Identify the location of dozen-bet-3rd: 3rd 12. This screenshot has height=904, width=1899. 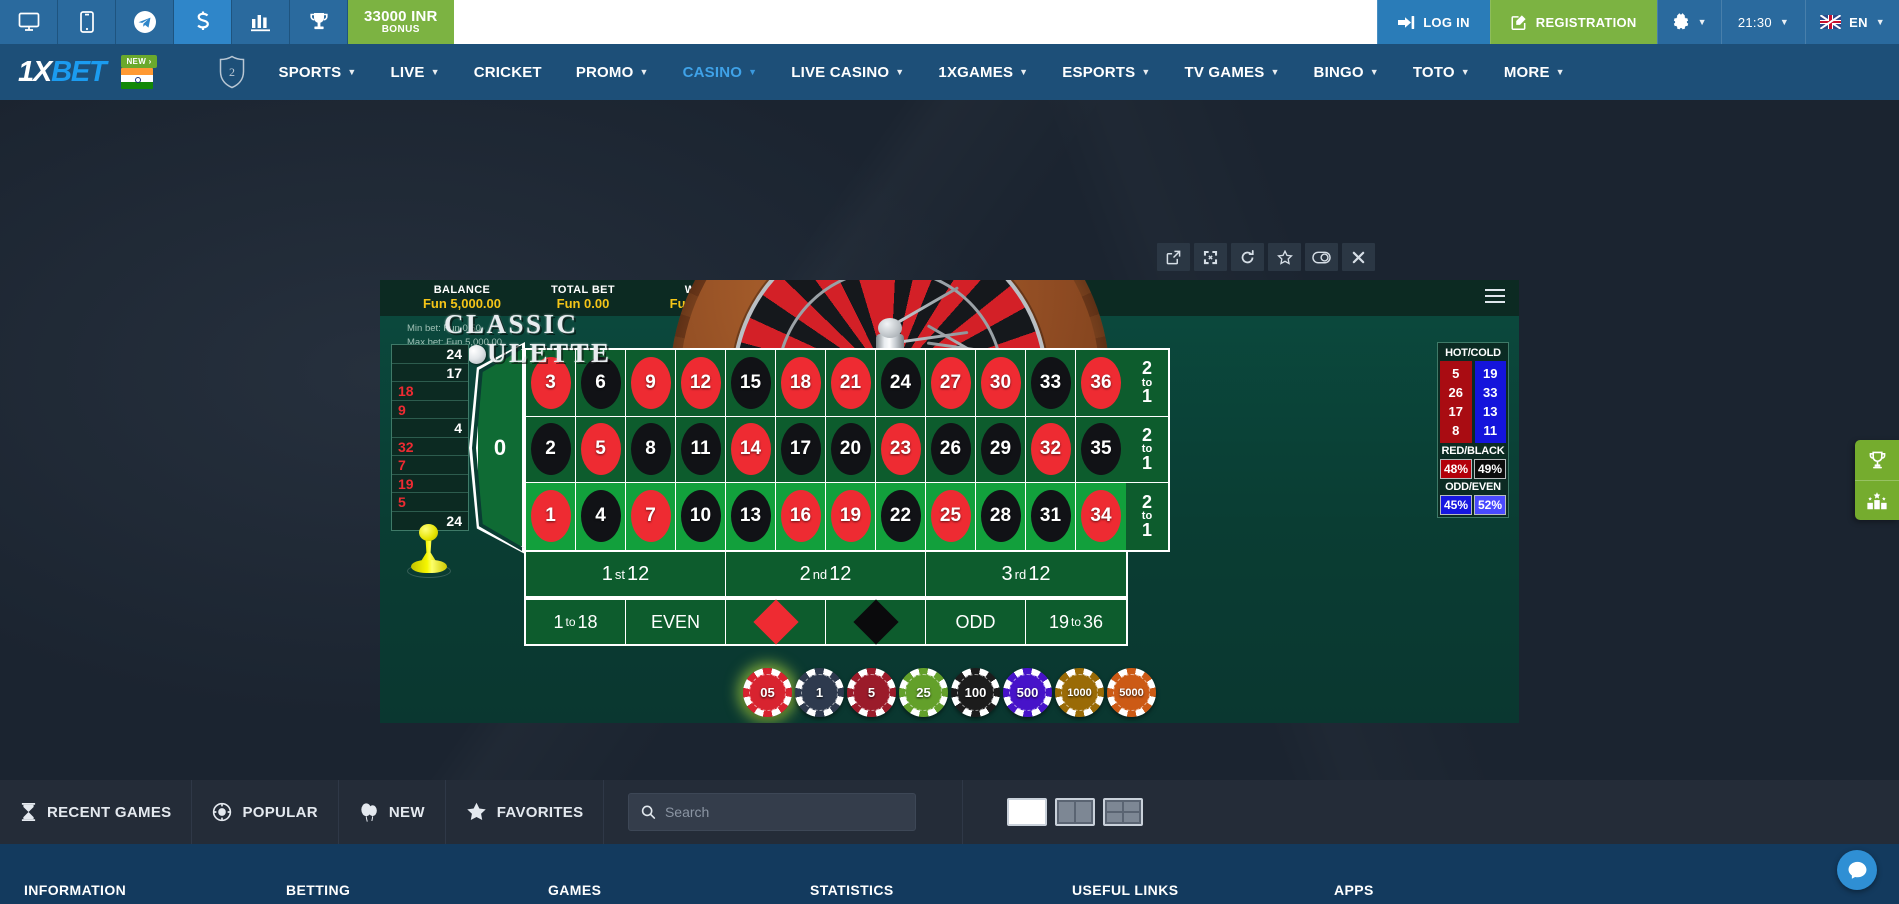
(1026, 574).